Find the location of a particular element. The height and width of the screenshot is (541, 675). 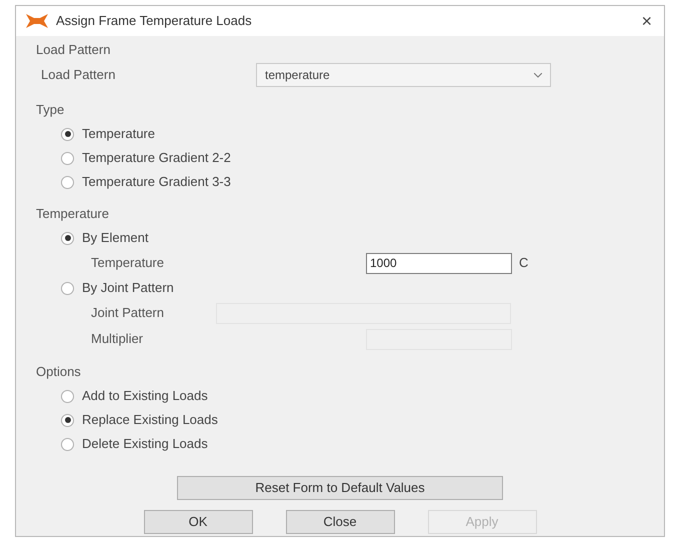

field-label: Load Pattern is located at coordinates (78, 75).